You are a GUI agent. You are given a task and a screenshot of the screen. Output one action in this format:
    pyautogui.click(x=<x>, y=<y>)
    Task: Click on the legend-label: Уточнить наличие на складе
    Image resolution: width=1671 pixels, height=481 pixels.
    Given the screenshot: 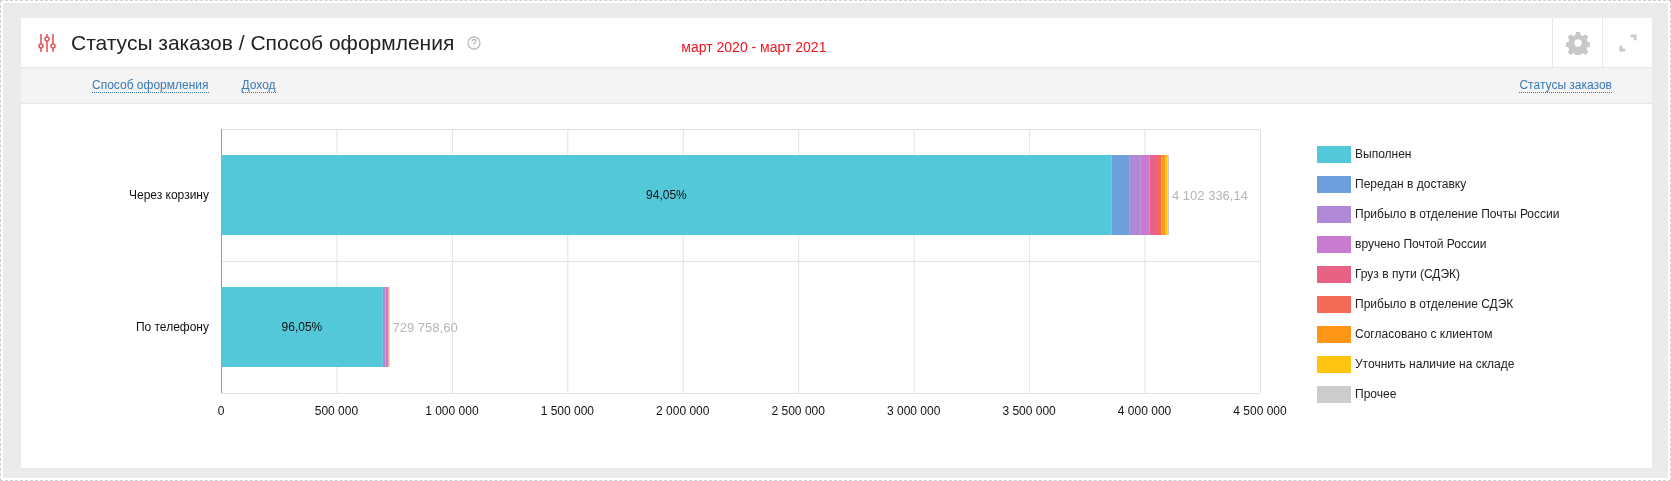 What is the action you would take?
    pyautogui.click(x=1435, y=364)
    